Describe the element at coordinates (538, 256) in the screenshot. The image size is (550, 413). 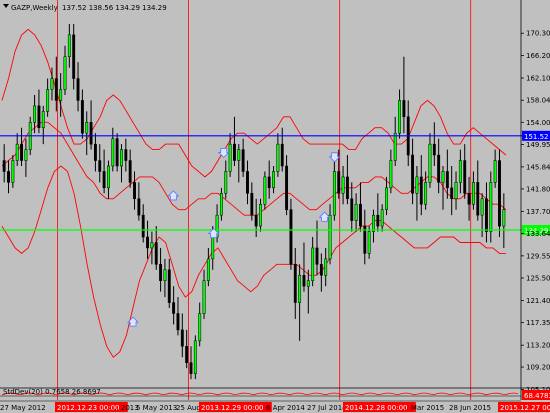
I see `price-tick-label: 129.55` at that location.